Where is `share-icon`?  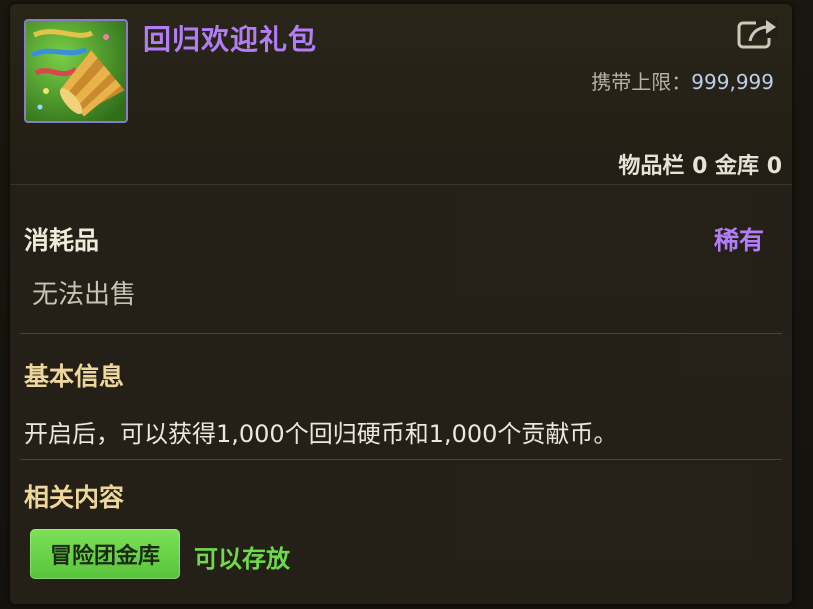
share-icon is located at coordinates (758, 34).